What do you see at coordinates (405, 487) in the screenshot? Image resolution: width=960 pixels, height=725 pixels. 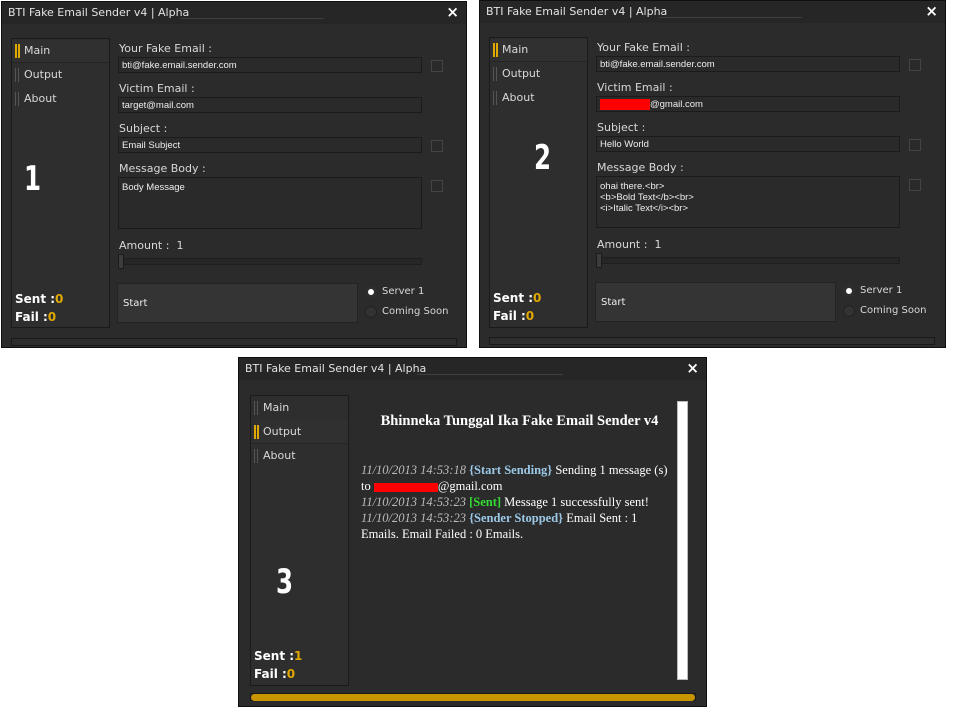 I see `redaction-bar` at bounding box center [405, 487].